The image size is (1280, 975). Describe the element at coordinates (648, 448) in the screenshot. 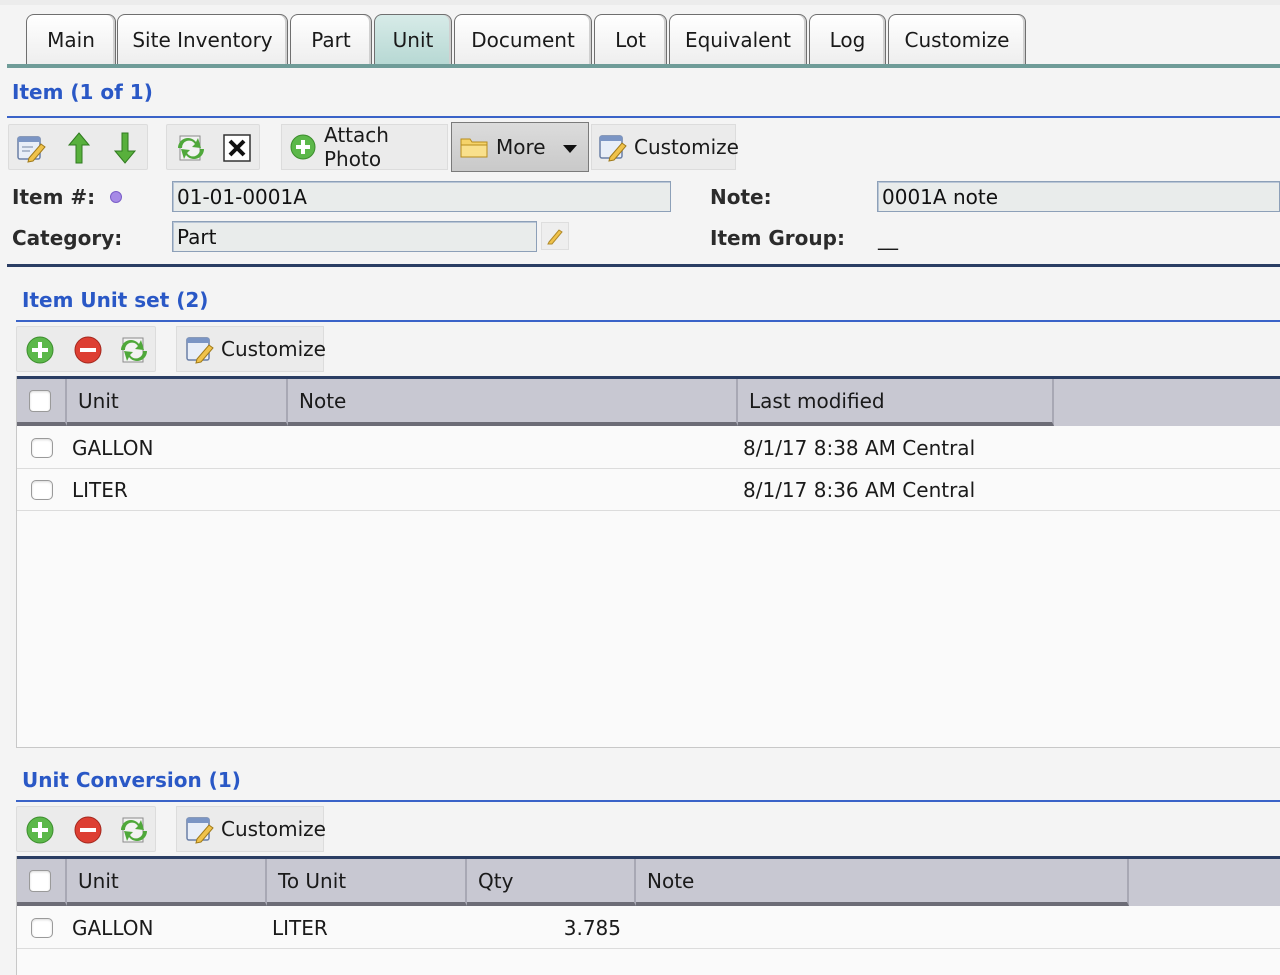

I see `table-row: GALLON 8/1/17 8:38 AM Central` at that location.